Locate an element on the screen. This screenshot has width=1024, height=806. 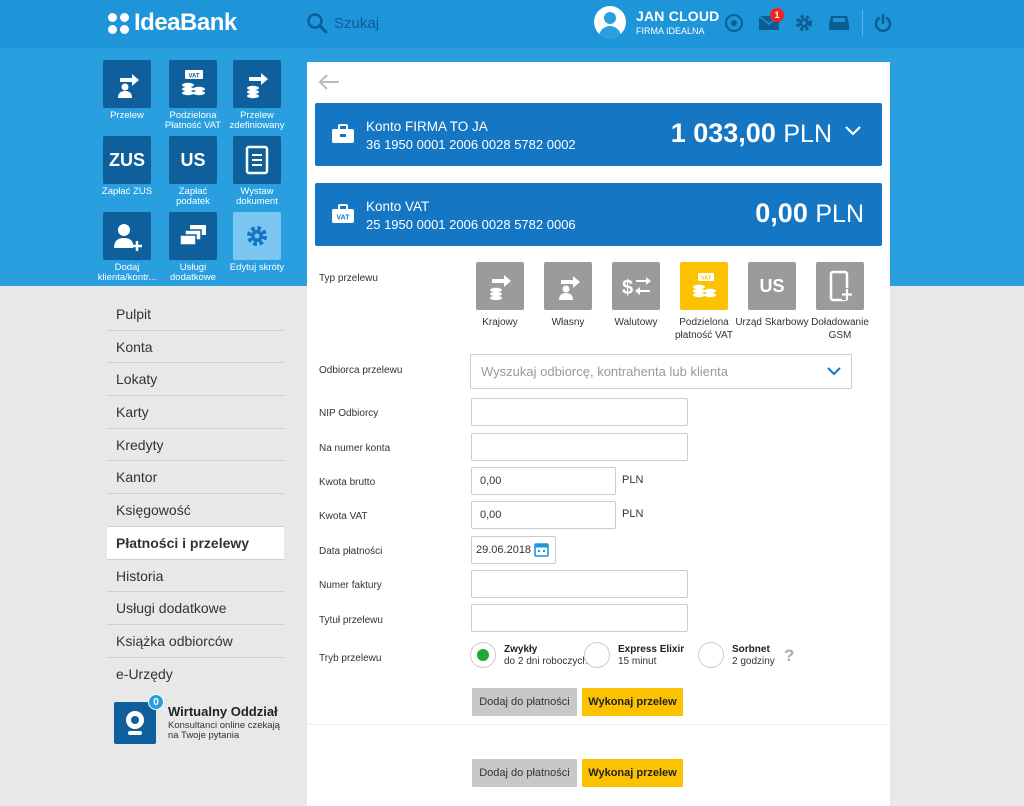
chevron-down-icon is located at coordinates (853, 131).